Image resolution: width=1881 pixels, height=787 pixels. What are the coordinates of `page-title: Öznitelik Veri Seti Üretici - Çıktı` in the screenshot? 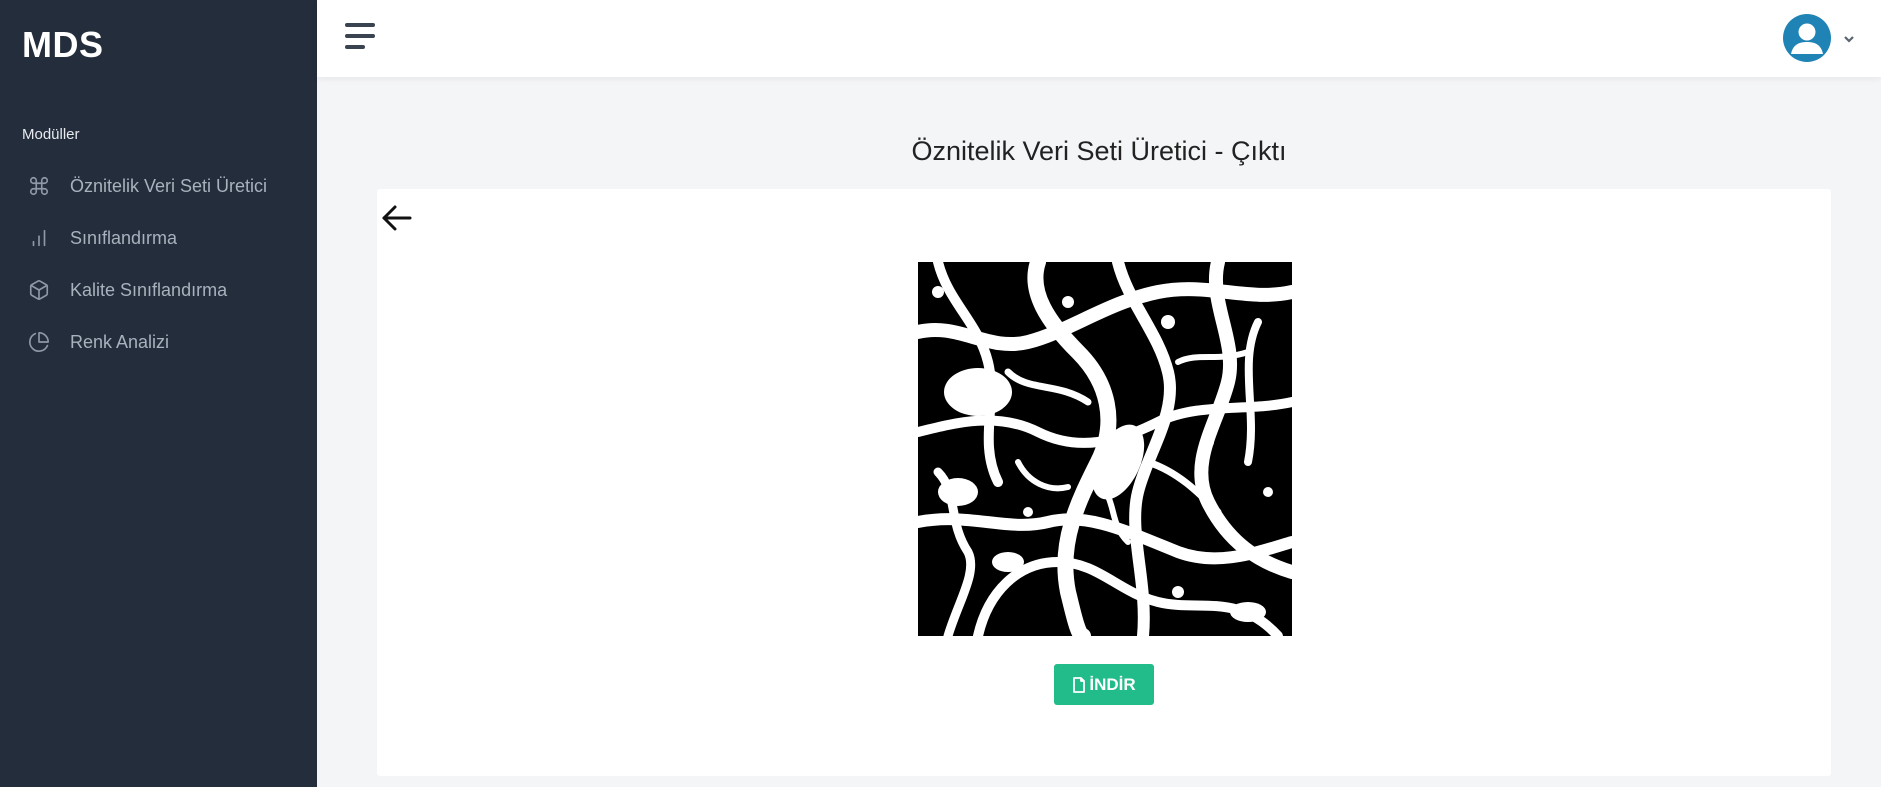 It's located at (1099, 151).